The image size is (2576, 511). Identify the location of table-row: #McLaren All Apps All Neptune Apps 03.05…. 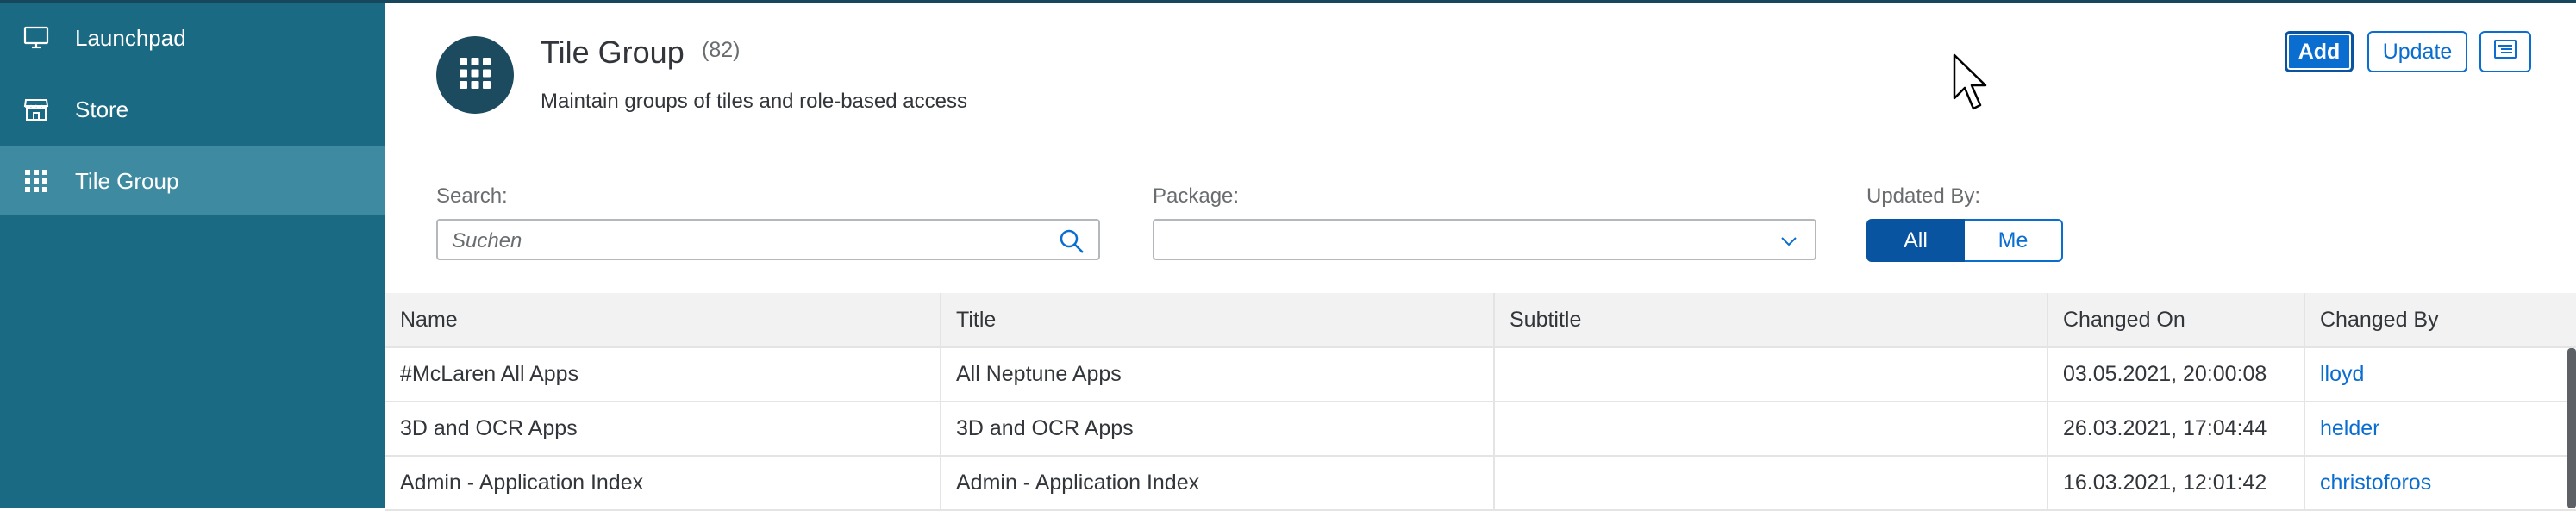
(1480, 375).